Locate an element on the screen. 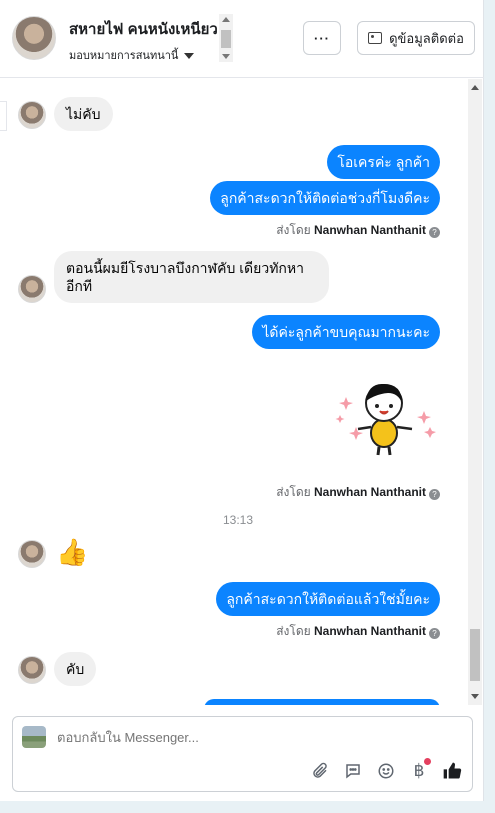  contact-card-icon is located at coordinates (375, 38).